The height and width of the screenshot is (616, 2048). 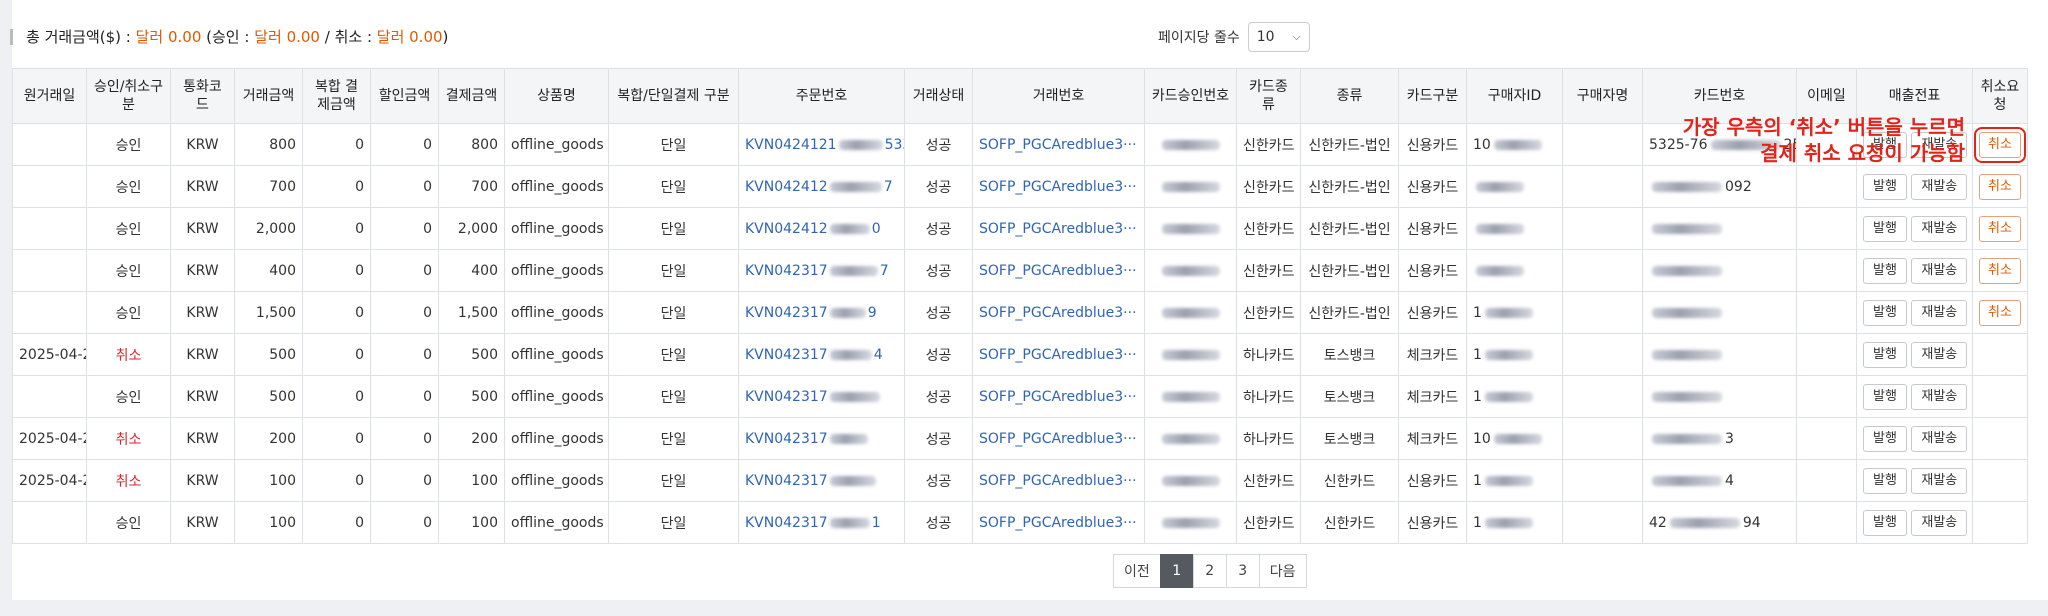 What do you see at coordinates (1268, 96) in the screenshot?
I see `column-header: 카드종류` at bounding box center [1268, 96].